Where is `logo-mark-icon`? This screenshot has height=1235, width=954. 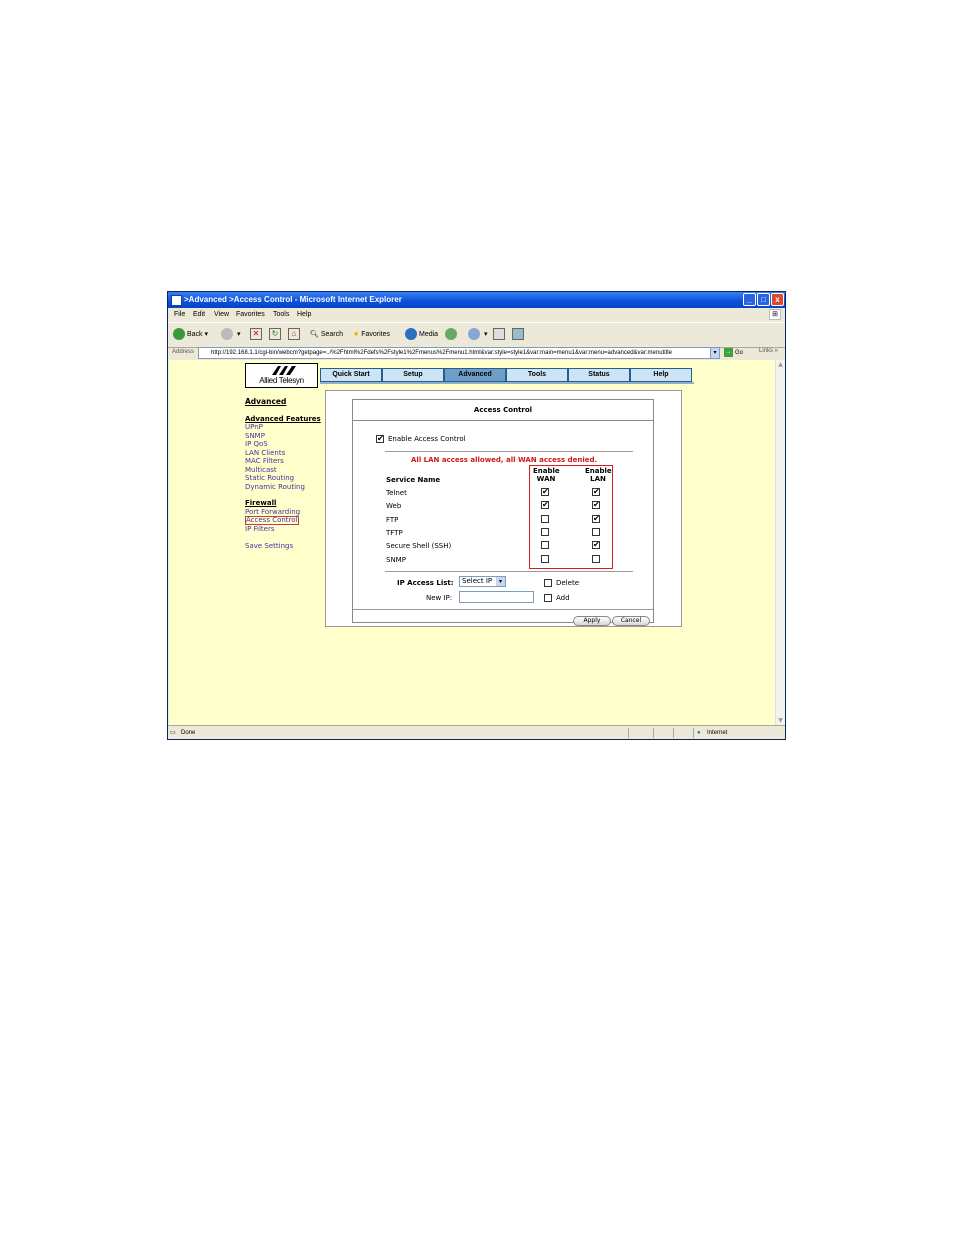 logo-mark-icon is located at coordinates (284, 370).